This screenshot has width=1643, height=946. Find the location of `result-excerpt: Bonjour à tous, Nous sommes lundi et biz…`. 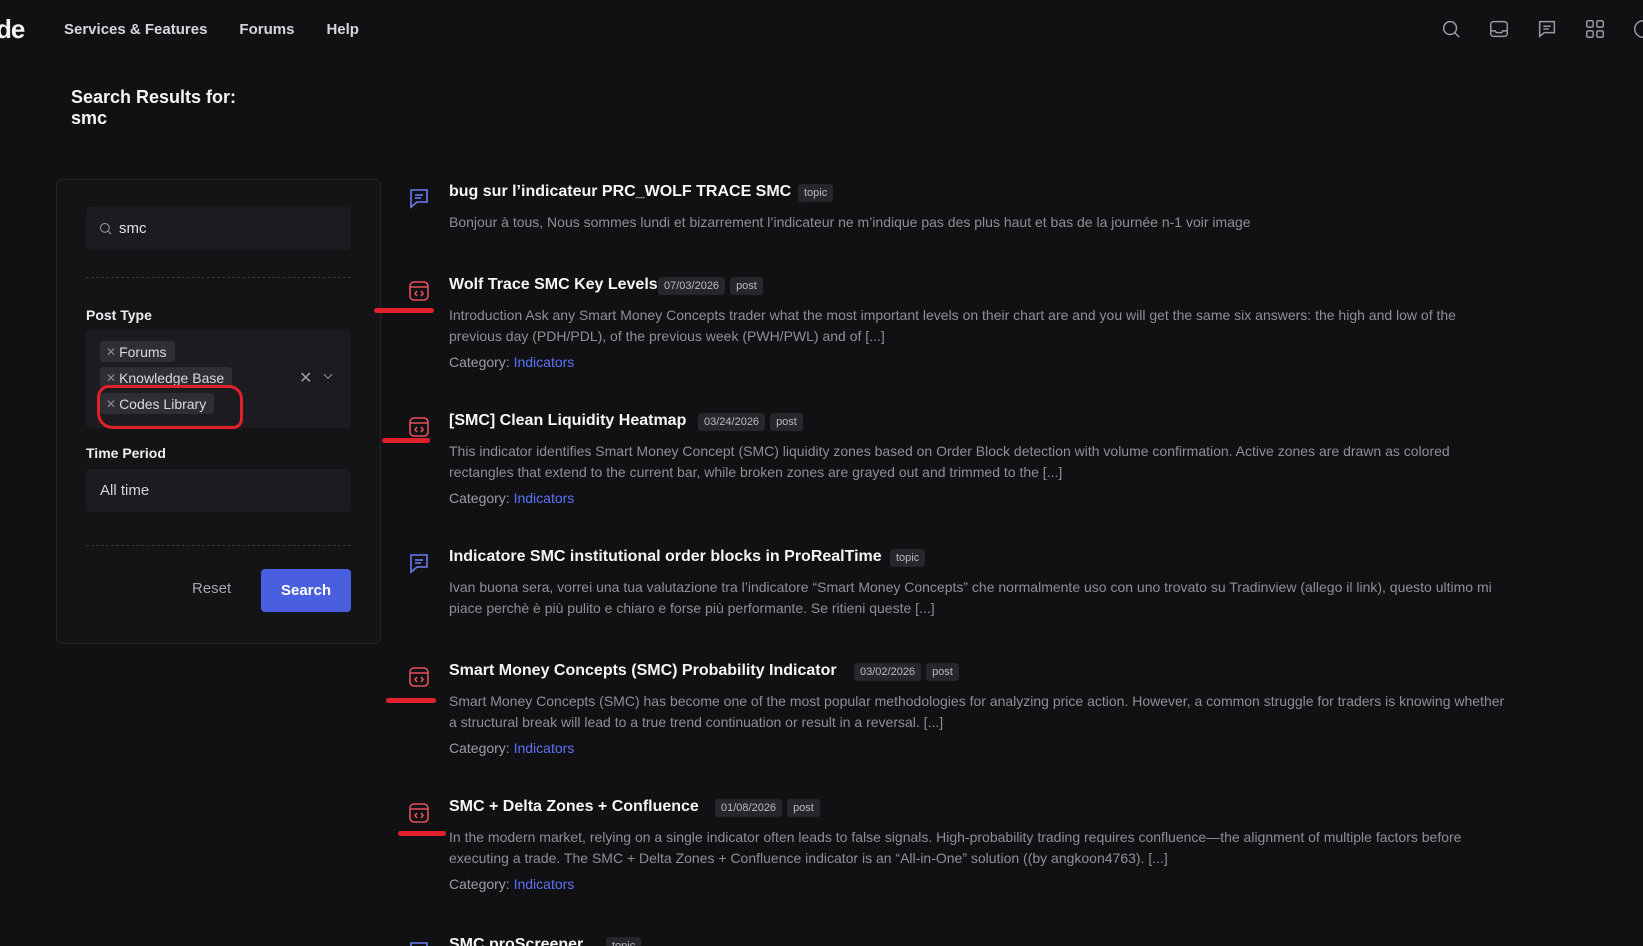

result-excerpt: Bonjour à tous, Nous sommes lundi et biz… is located at coordinates (850, 222).